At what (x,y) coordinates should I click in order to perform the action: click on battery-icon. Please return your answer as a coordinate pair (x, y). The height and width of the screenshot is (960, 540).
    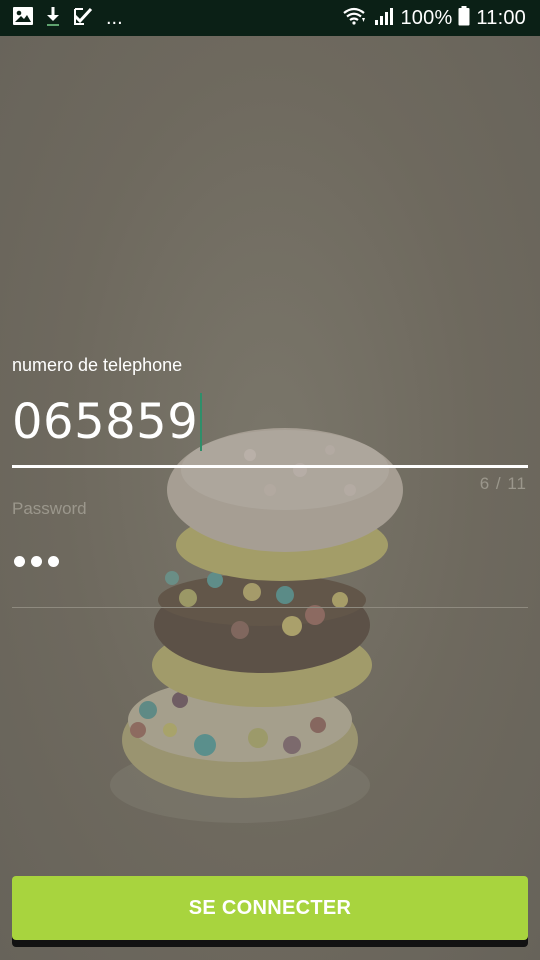
    Looking at the image, I should click on (464, 18).